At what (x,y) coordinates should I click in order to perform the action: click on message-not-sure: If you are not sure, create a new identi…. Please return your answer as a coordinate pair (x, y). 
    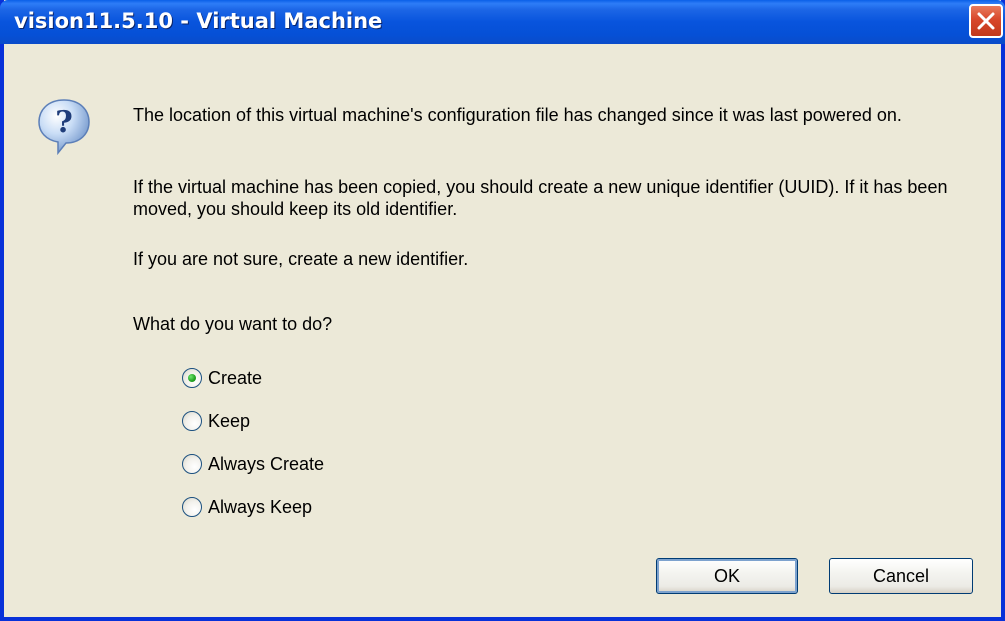
    Looking at the image, I should click on (301, 259).